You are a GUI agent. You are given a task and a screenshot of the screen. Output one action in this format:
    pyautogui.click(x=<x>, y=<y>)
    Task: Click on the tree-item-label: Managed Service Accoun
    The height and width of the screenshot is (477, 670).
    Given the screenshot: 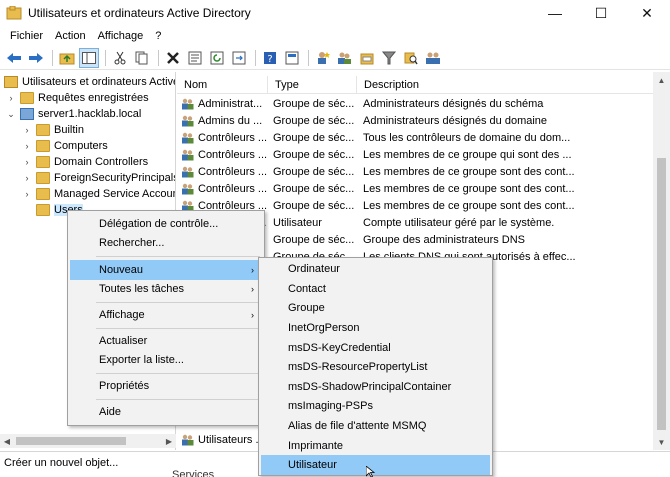 What is the action you would take?
    pyautogui.click(x=115, y=194)
    